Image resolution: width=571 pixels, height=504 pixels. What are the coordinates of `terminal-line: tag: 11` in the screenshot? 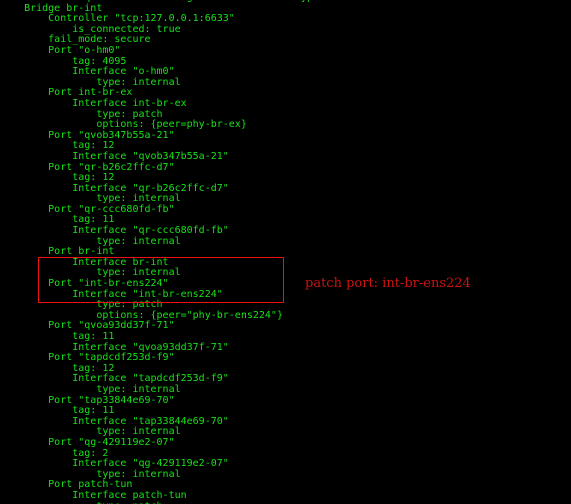 It's located at (57, 336).